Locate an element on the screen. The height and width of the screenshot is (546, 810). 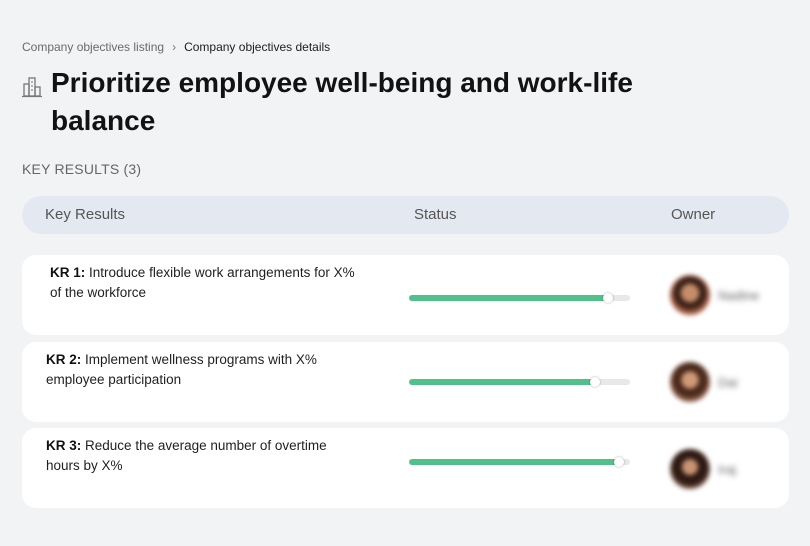
table-header: Key Results Status Owner is located at coordinates (405, 215).